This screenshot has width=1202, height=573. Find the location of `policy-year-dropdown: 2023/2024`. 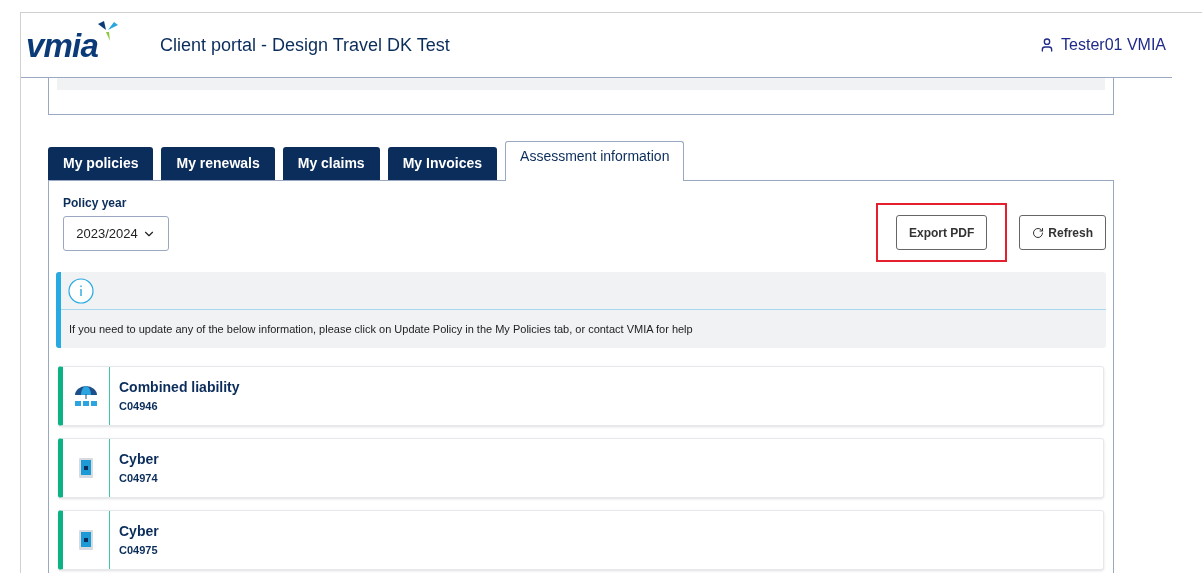

policy-year-dropdown: 2023/2024 is located at coordinates (116, 233).